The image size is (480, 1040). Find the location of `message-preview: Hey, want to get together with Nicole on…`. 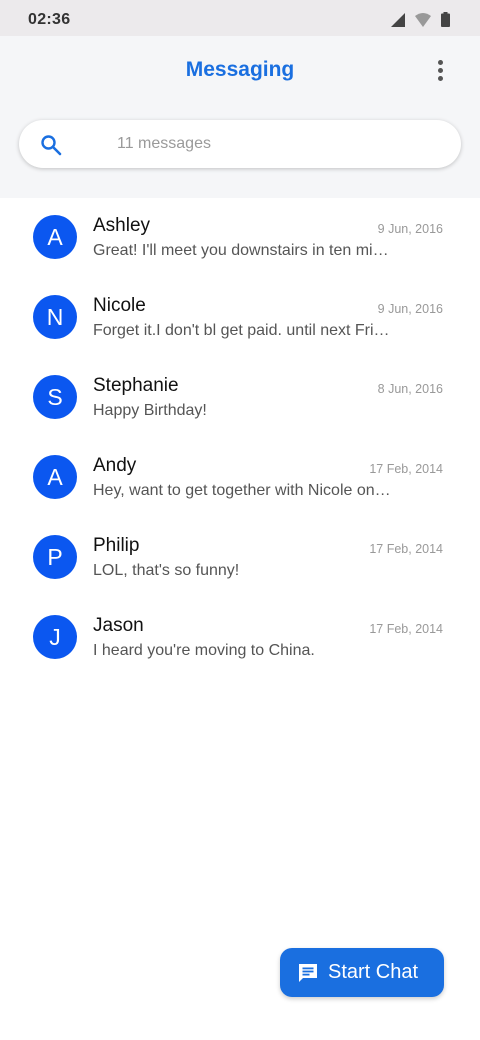

message-preview: Hey, want to get together with Nicole on… is located at coordinates (243, 490).